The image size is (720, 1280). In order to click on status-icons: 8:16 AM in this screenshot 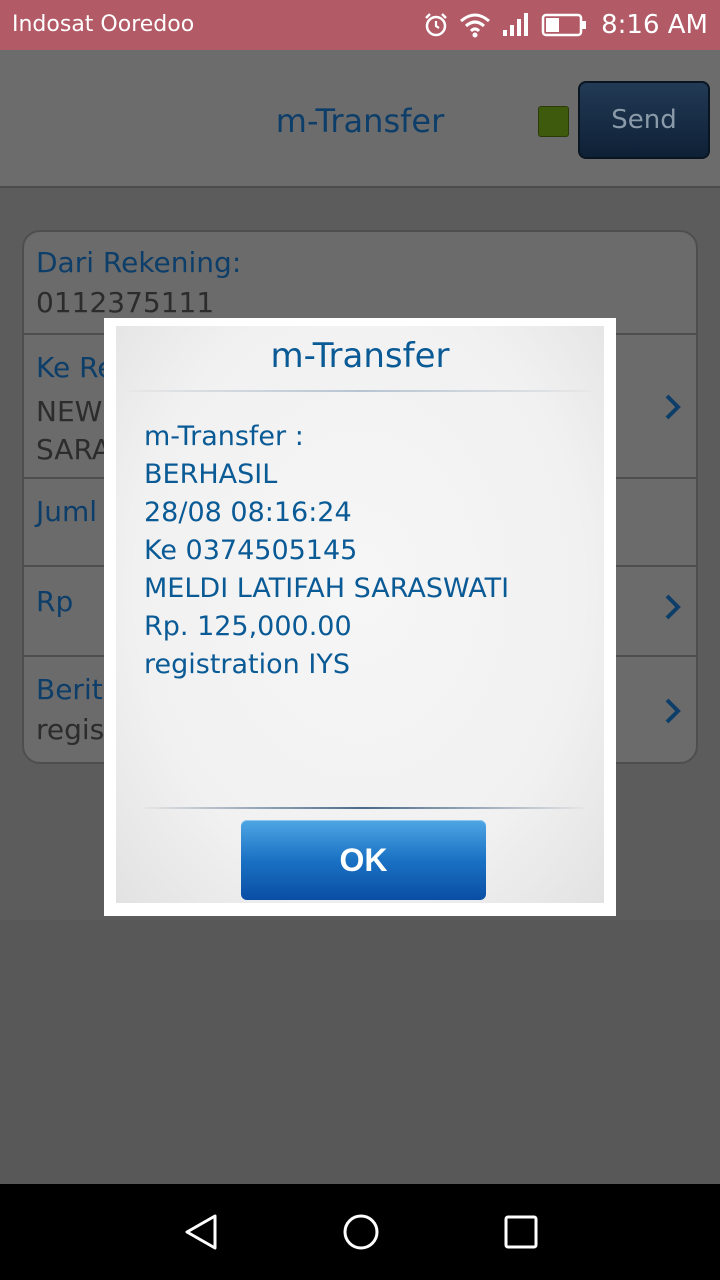, I will do `click(565, 25)`.